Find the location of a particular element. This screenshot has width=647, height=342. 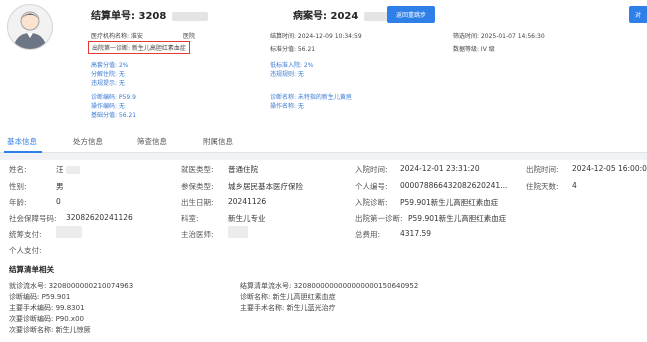

avatar is located at coordinates (30, 27).